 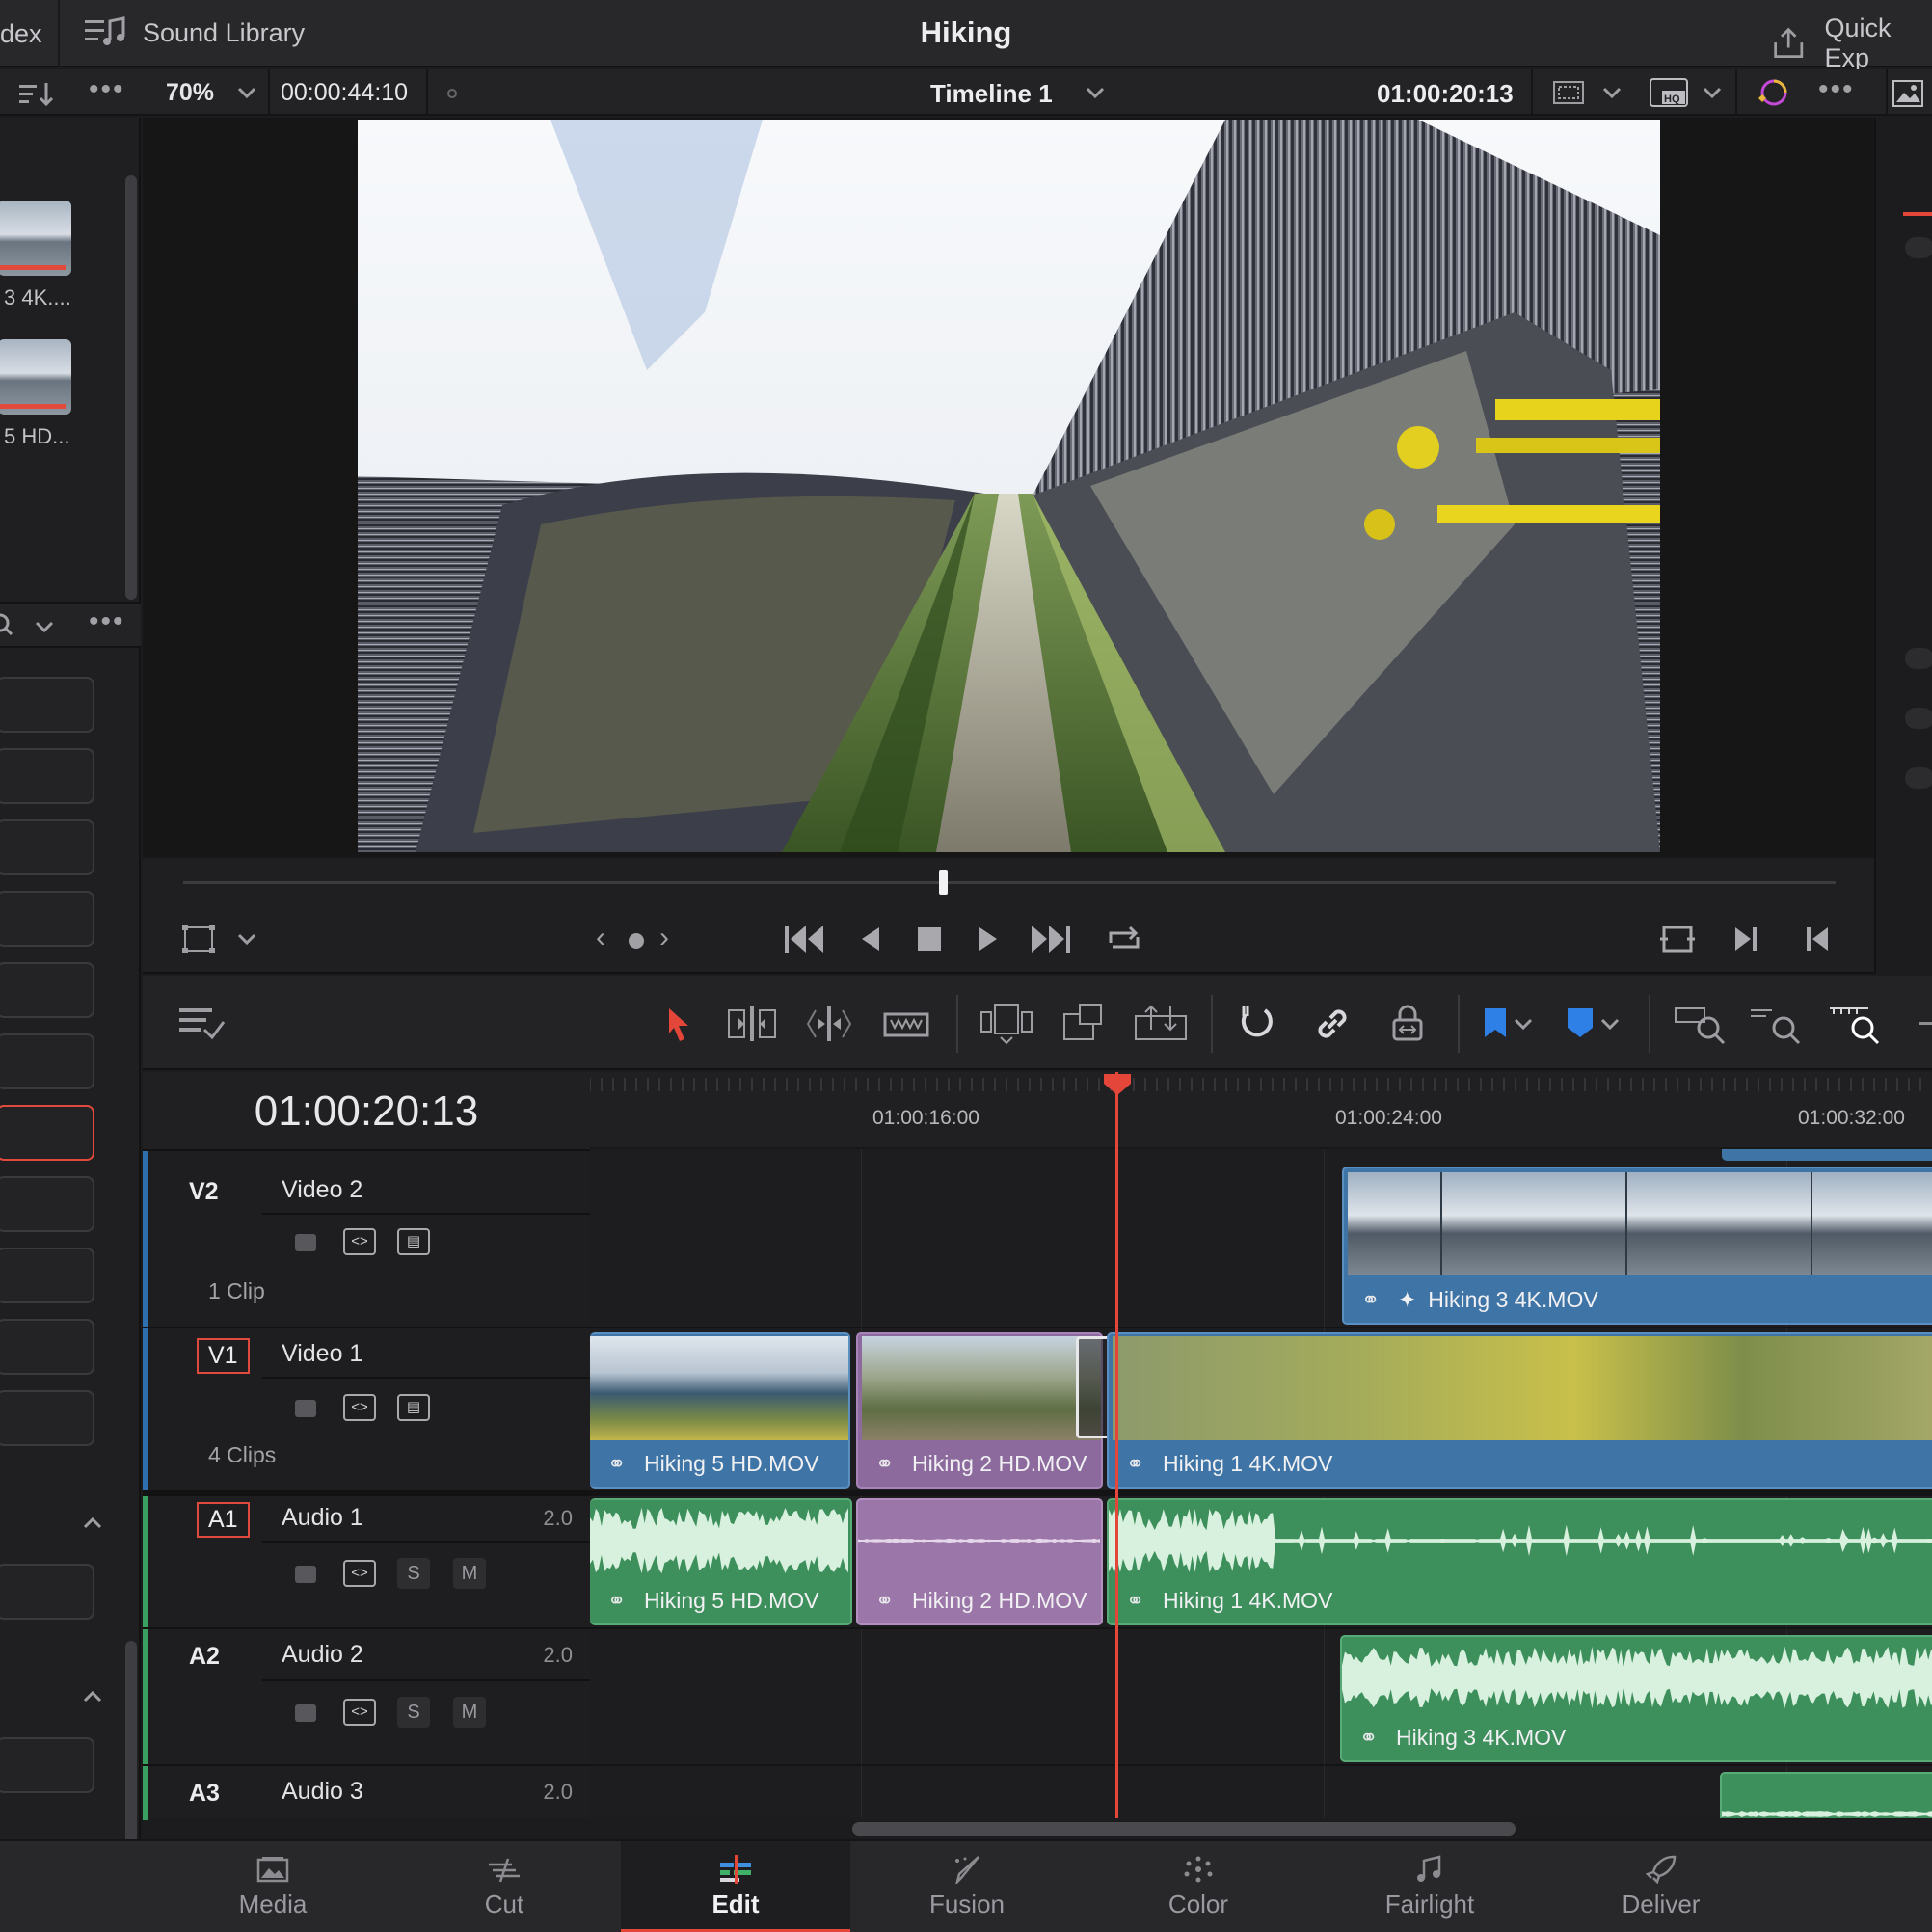 I want to click on loop-icon, so click(x=1124, y=939).